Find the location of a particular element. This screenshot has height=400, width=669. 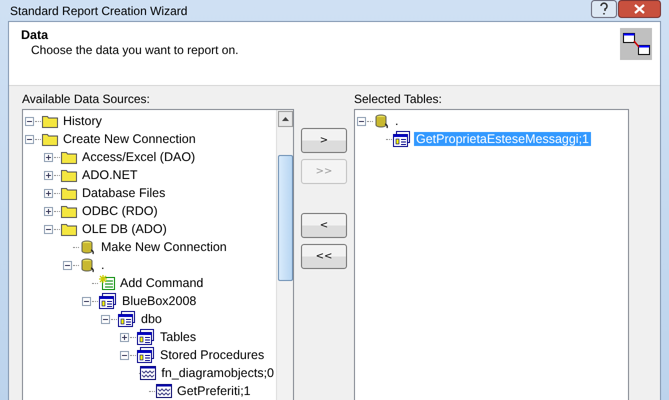

tree-item: GetPreferiti;1 is located at coordinates (214, 391).